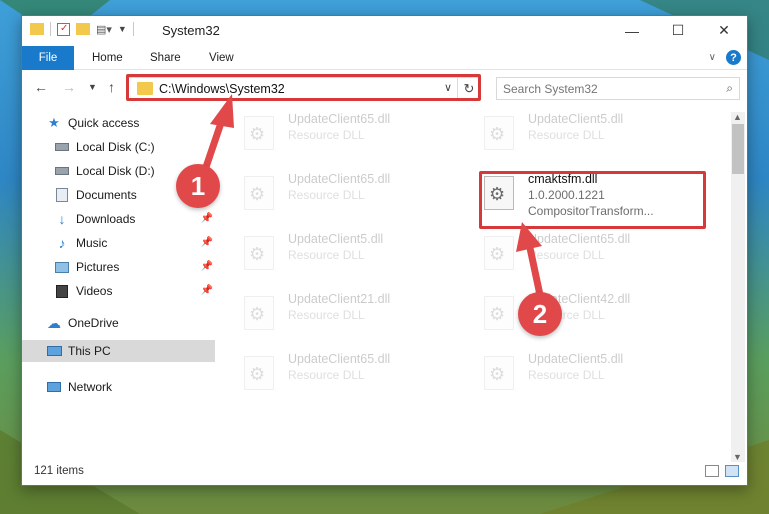 This screenshot has height=514, width=769. Describe the element at coordinates (222, 111) in the screenshot. I see `arrow-1-head` at that location.